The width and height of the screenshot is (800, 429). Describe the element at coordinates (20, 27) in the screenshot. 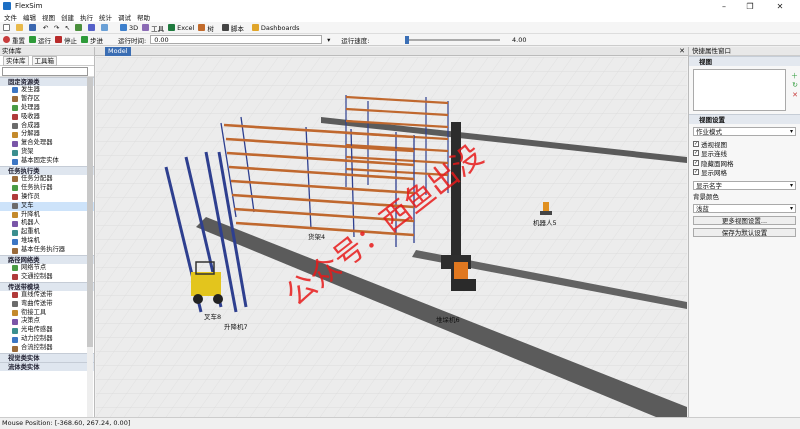

I see `open-icon` at that location.